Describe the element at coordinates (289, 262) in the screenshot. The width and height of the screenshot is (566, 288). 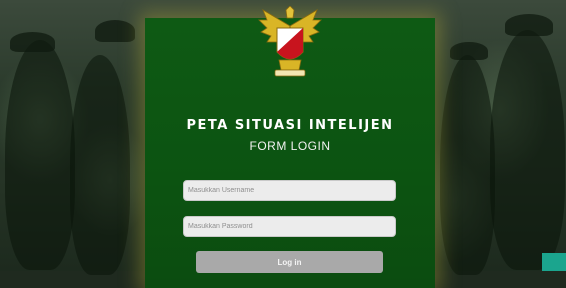
I see `login-button: Log in` at that location.